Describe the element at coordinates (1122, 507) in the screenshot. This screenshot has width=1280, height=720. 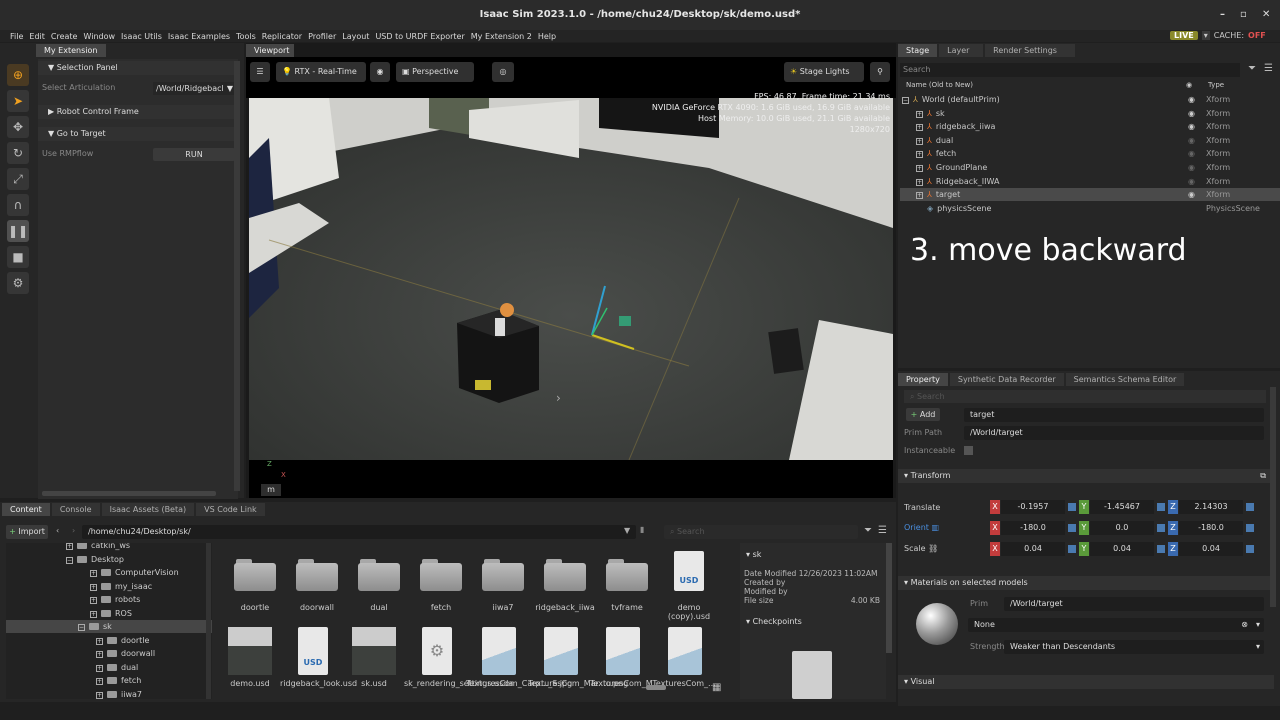
I see `translate-y-field: -1.45467` at that location.